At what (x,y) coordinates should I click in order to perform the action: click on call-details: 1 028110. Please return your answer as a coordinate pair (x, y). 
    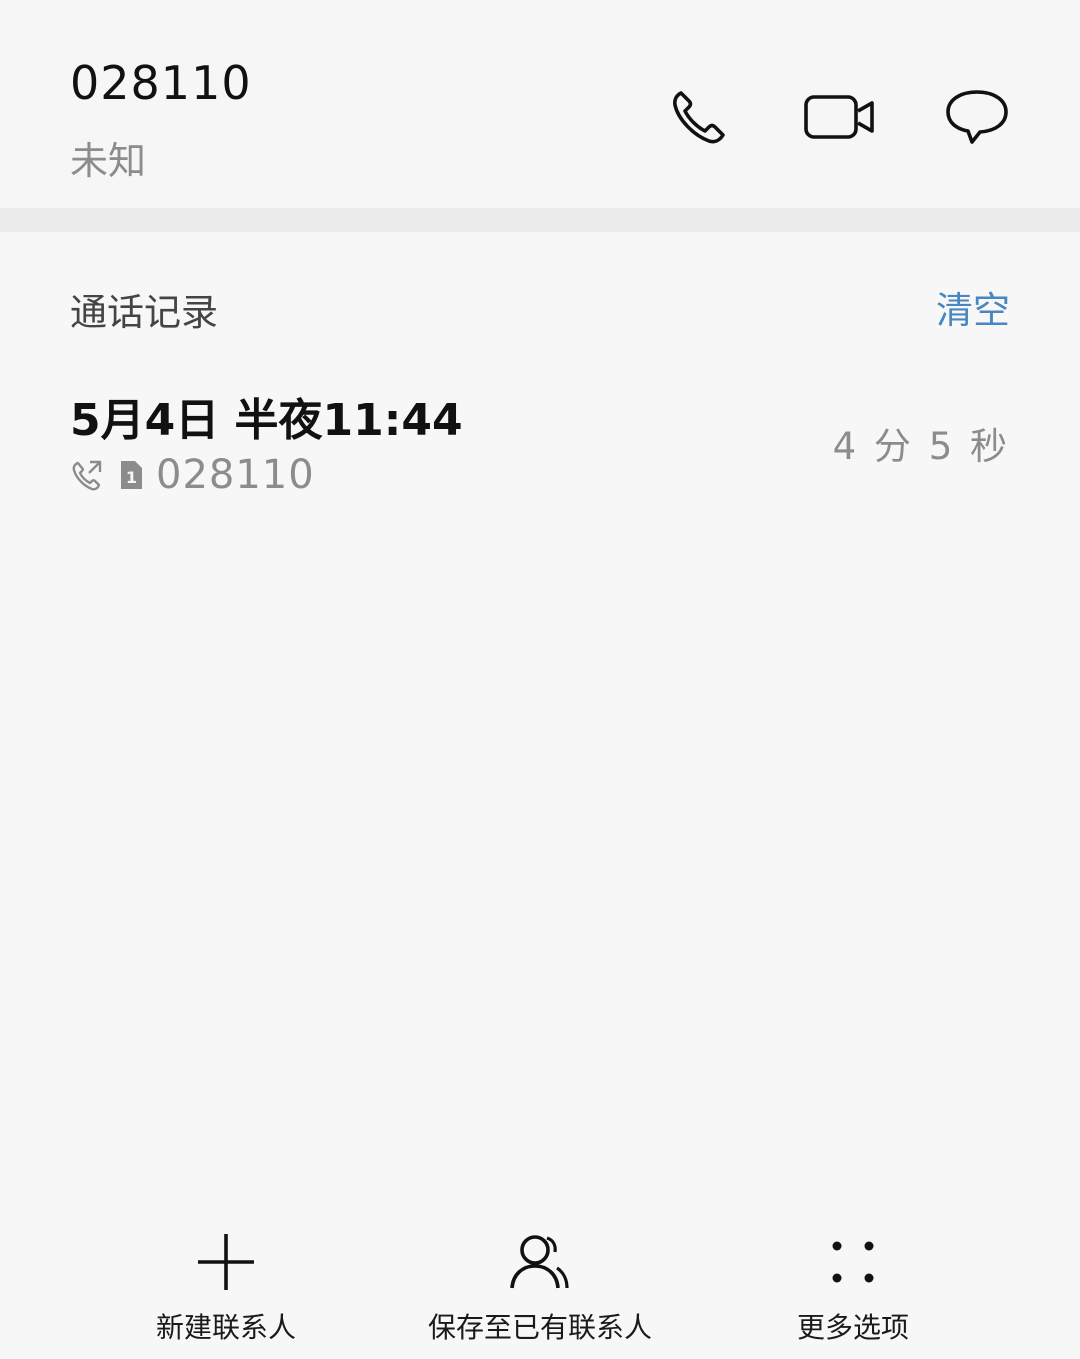
    Looking at the image, I should click on (192, 475).